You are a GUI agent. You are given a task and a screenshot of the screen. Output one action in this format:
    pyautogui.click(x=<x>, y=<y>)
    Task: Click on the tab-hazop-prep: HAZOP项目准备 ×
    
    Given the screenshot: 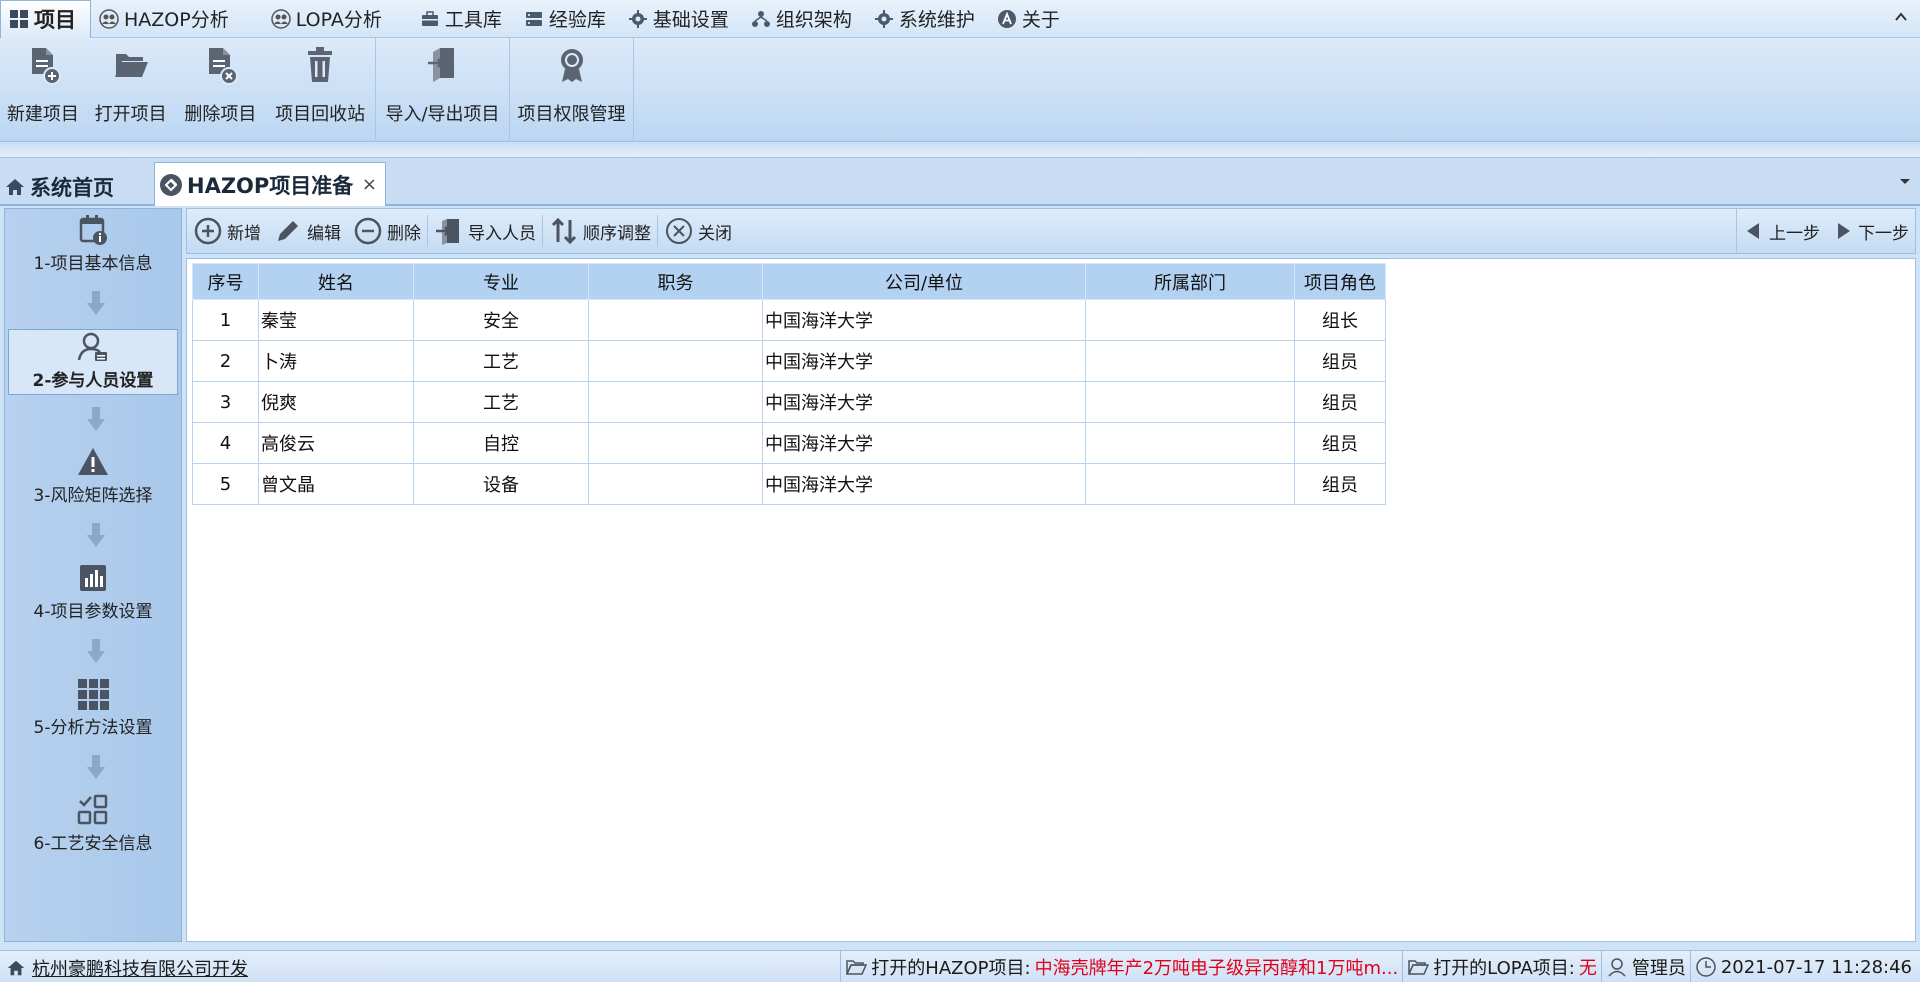 What is the action you would take?
    pyautogui.click(x=270, y=184)
    